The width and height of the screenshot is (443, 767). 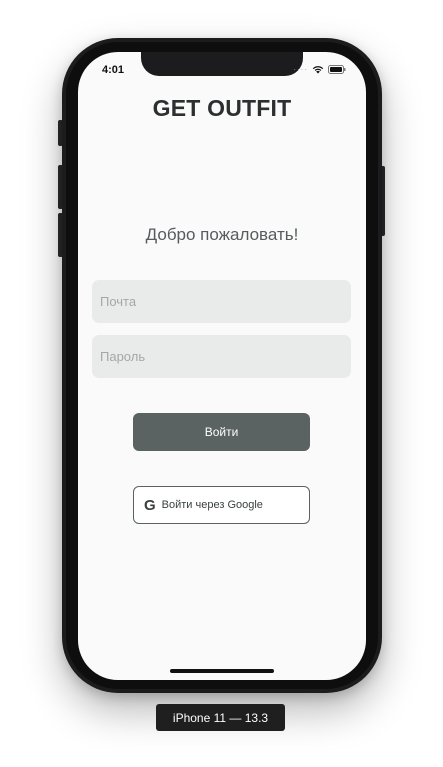 What do you see at coordinates (212, 505) in the screenshot?
I see `google-signin-label: Войти через Google` at bounding box center [212, 505].